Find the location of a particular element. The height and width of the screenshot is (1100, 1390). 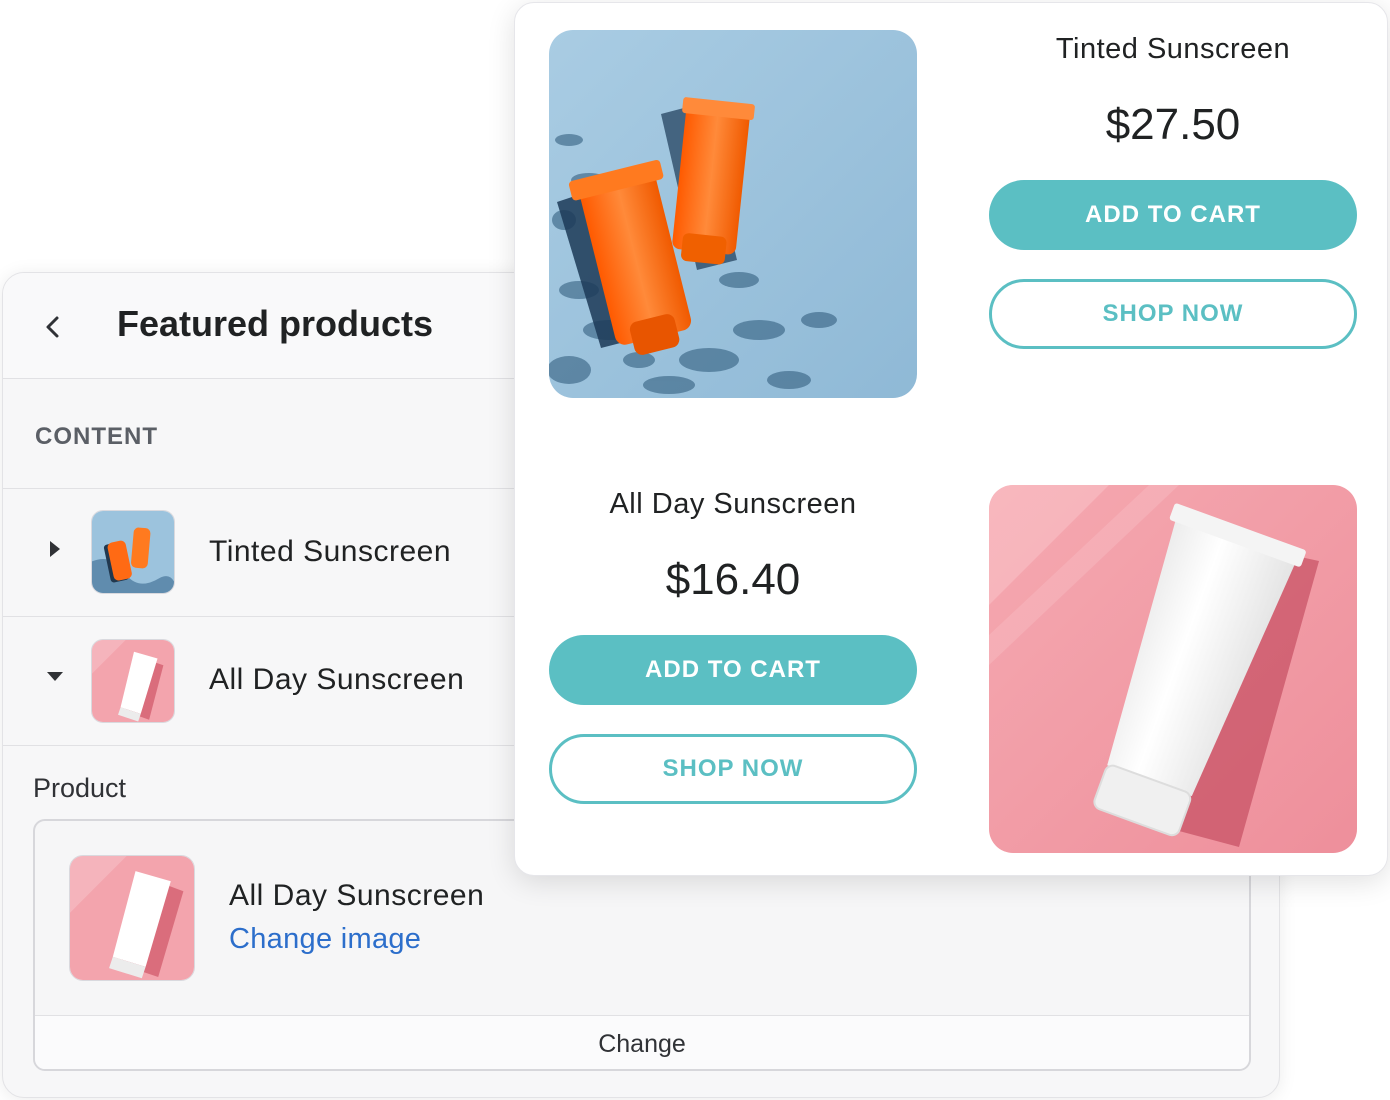

section-label-content: CONTENT is located at coordinates (96, 436).